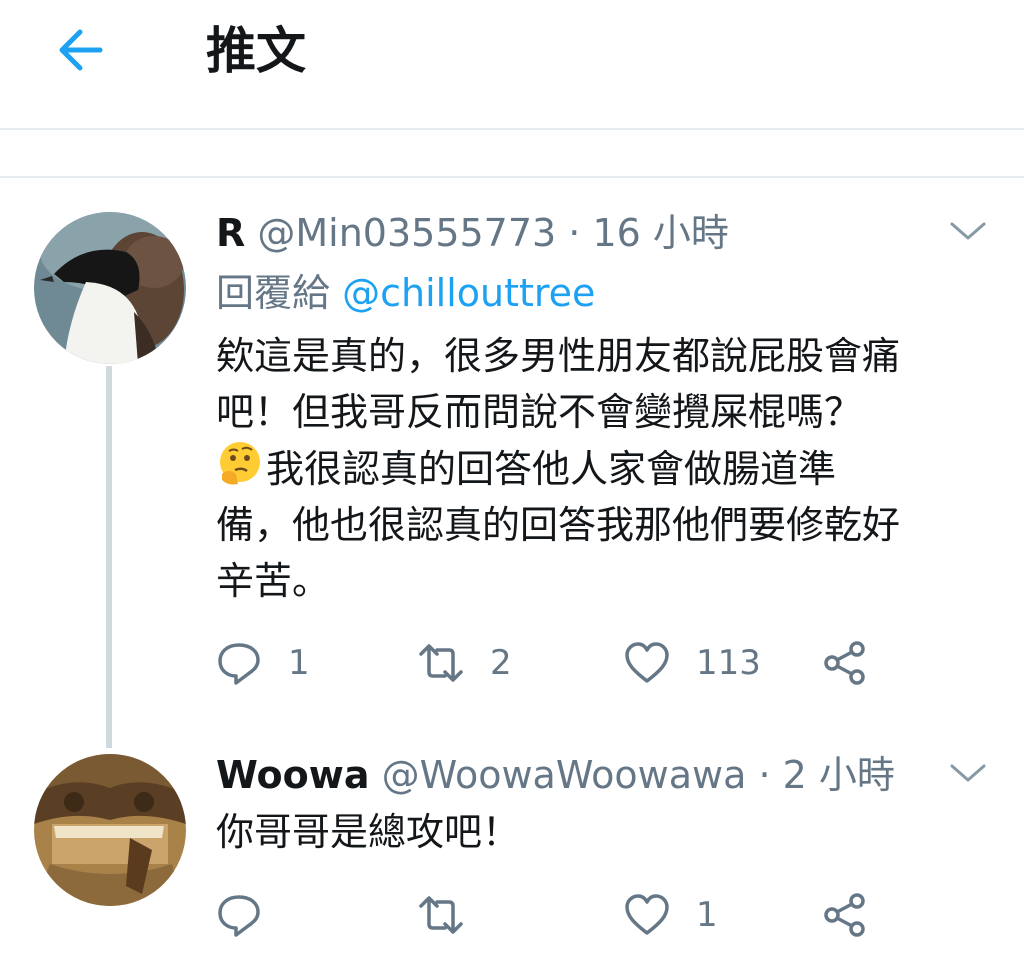  What do you see at coordinates (273, 581) in the screenshot?
I see `tweet-text-line: 辛苦。` at bounding box center [273, 581].